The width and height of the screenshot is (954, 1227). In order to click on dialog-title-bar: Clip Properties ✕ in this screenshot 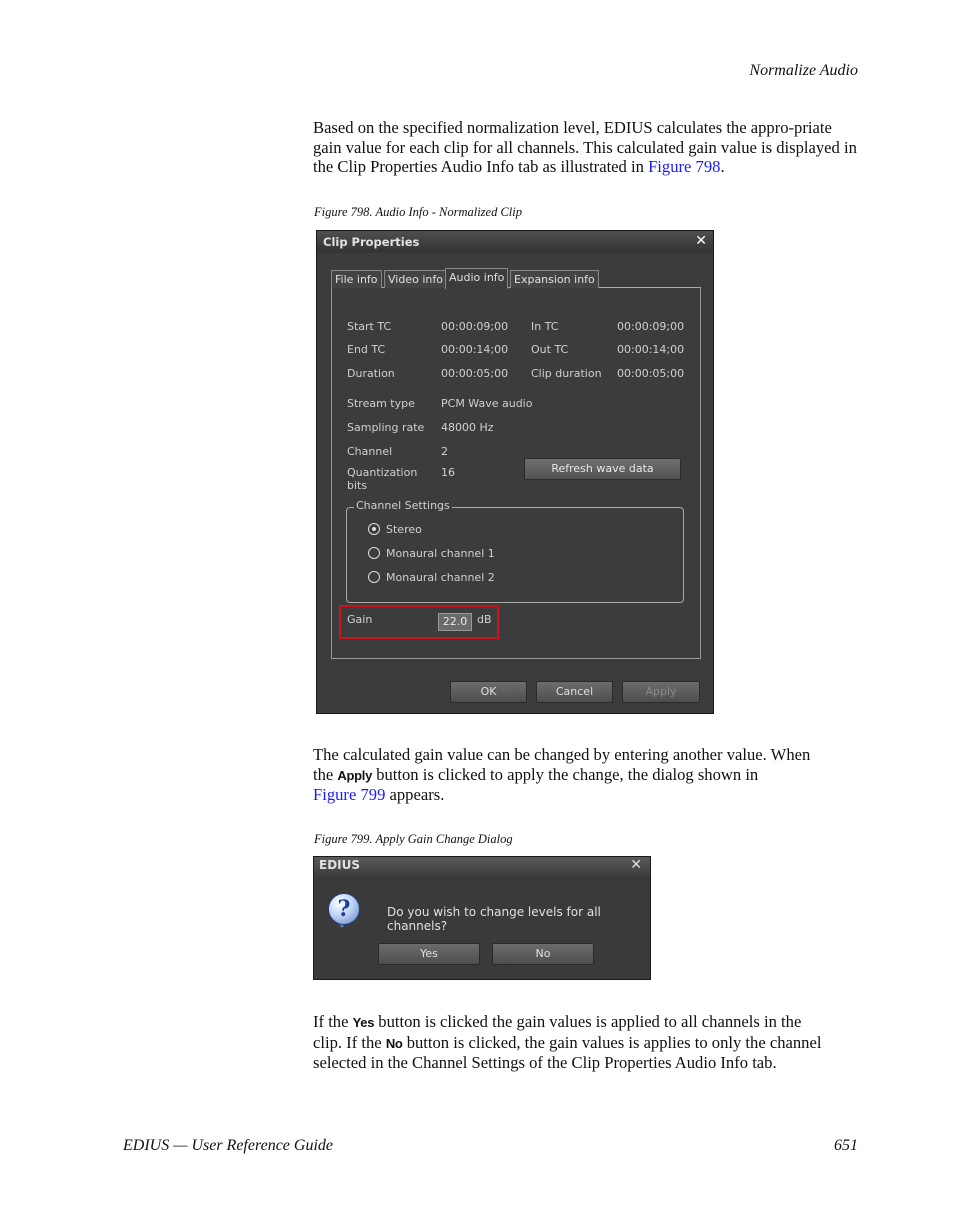, I will do `click(515, 242)`.